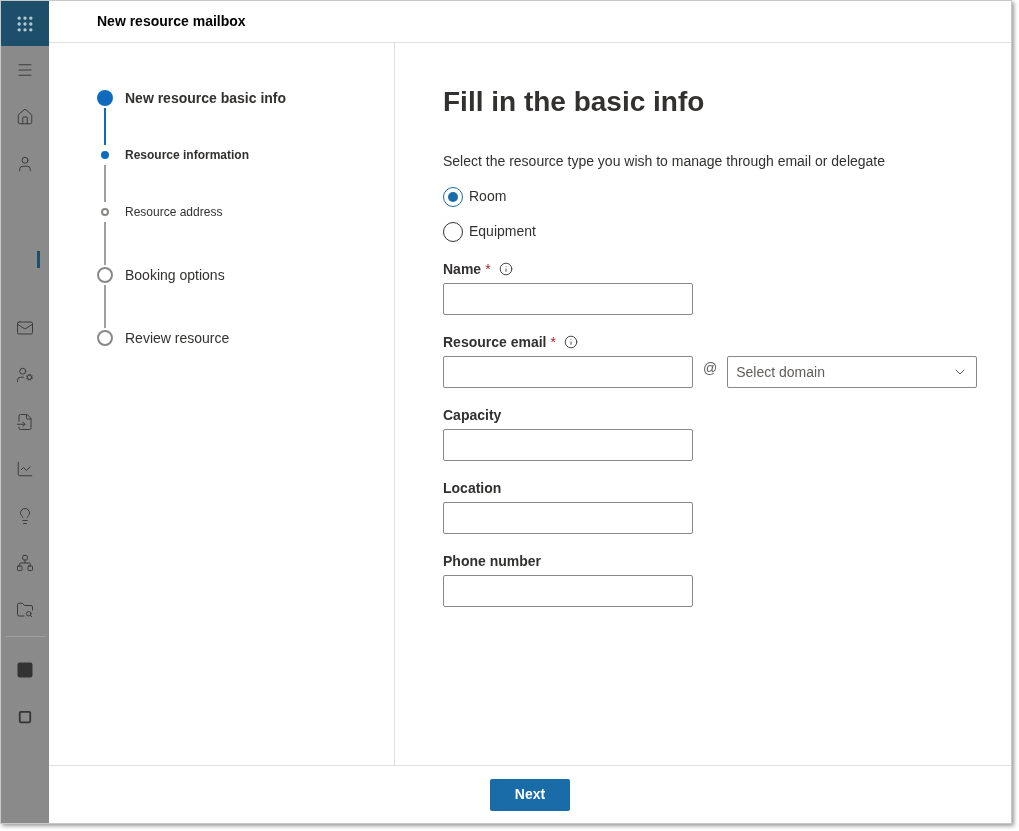 The width and height of the screenshot is (1019, 831). What do you see at coordinates (187, 155) in the screenshot?
I see `step-label: Resource information` at bounding box center [187, 155].